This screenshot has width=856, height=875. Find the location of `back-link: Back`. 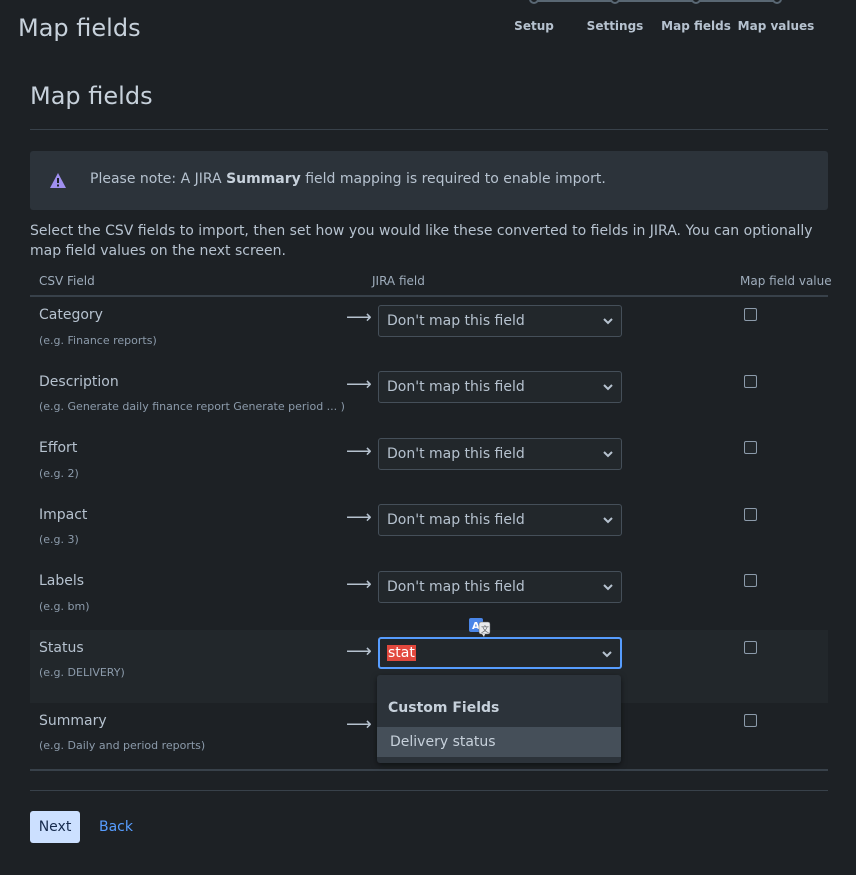

back-link: Back is located at coordinates (116, 827).